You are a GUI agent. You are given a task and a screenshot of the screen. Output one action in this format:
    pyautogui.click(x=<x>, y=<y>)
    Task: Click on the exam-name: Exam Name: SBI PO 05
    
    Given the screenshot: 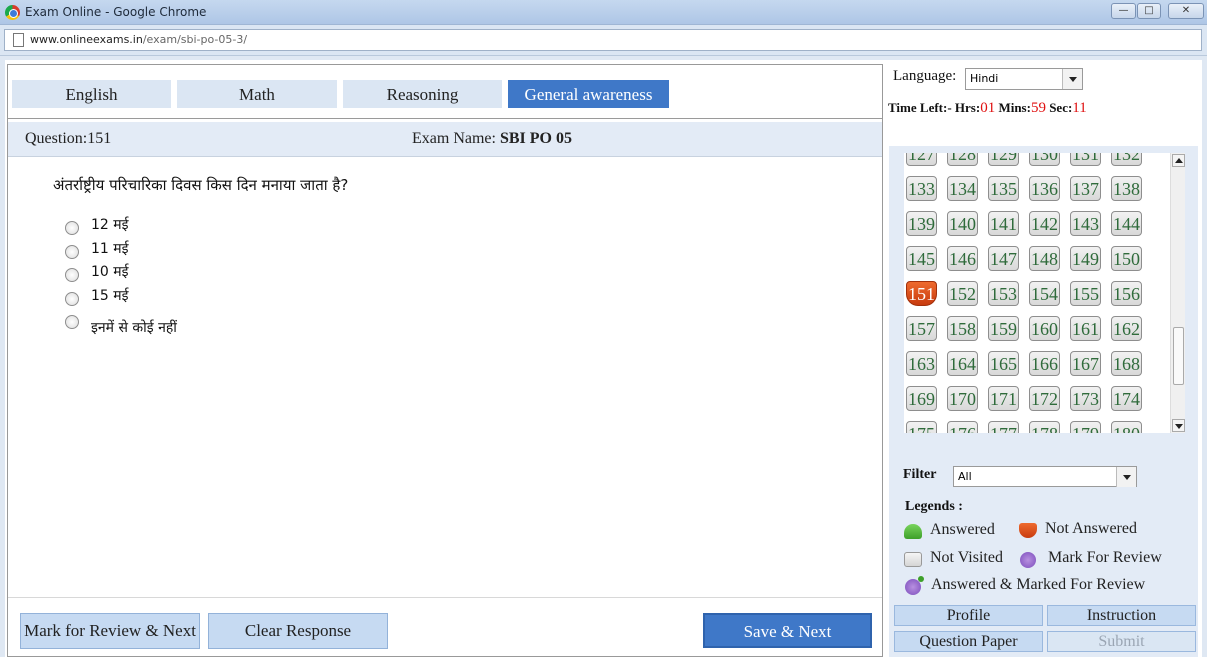 What is the action you would take?
    pyautogui.click(x=492, y=139)
    